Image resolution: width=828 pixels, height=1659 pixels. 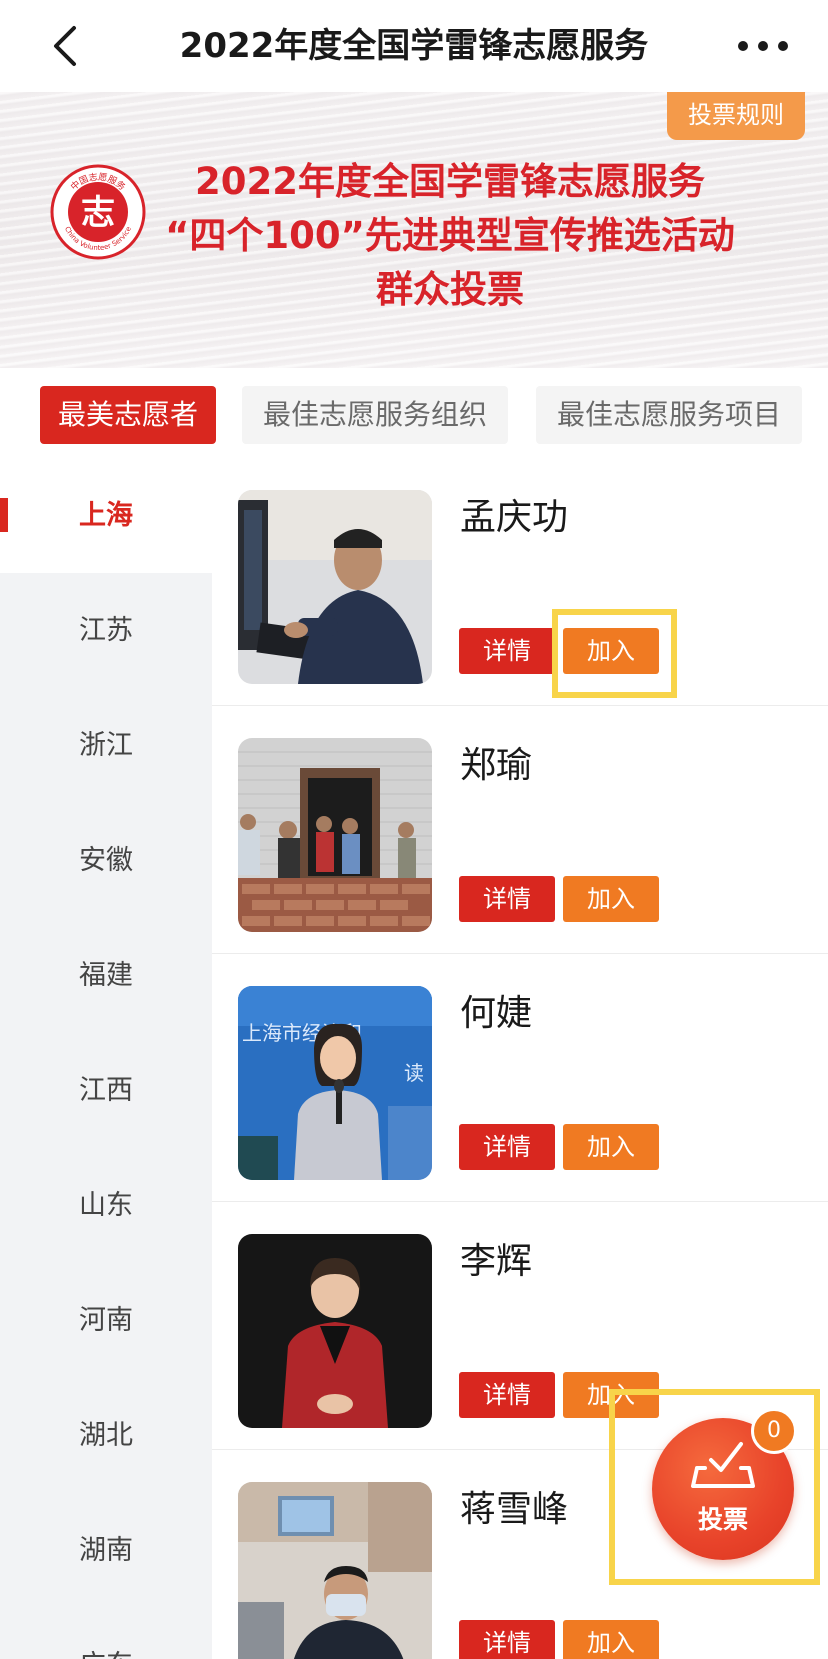 I want to click on china-volunteer-logo: 中国志愿服务 China Volunteer Service 志, so click(x=98, y=212).